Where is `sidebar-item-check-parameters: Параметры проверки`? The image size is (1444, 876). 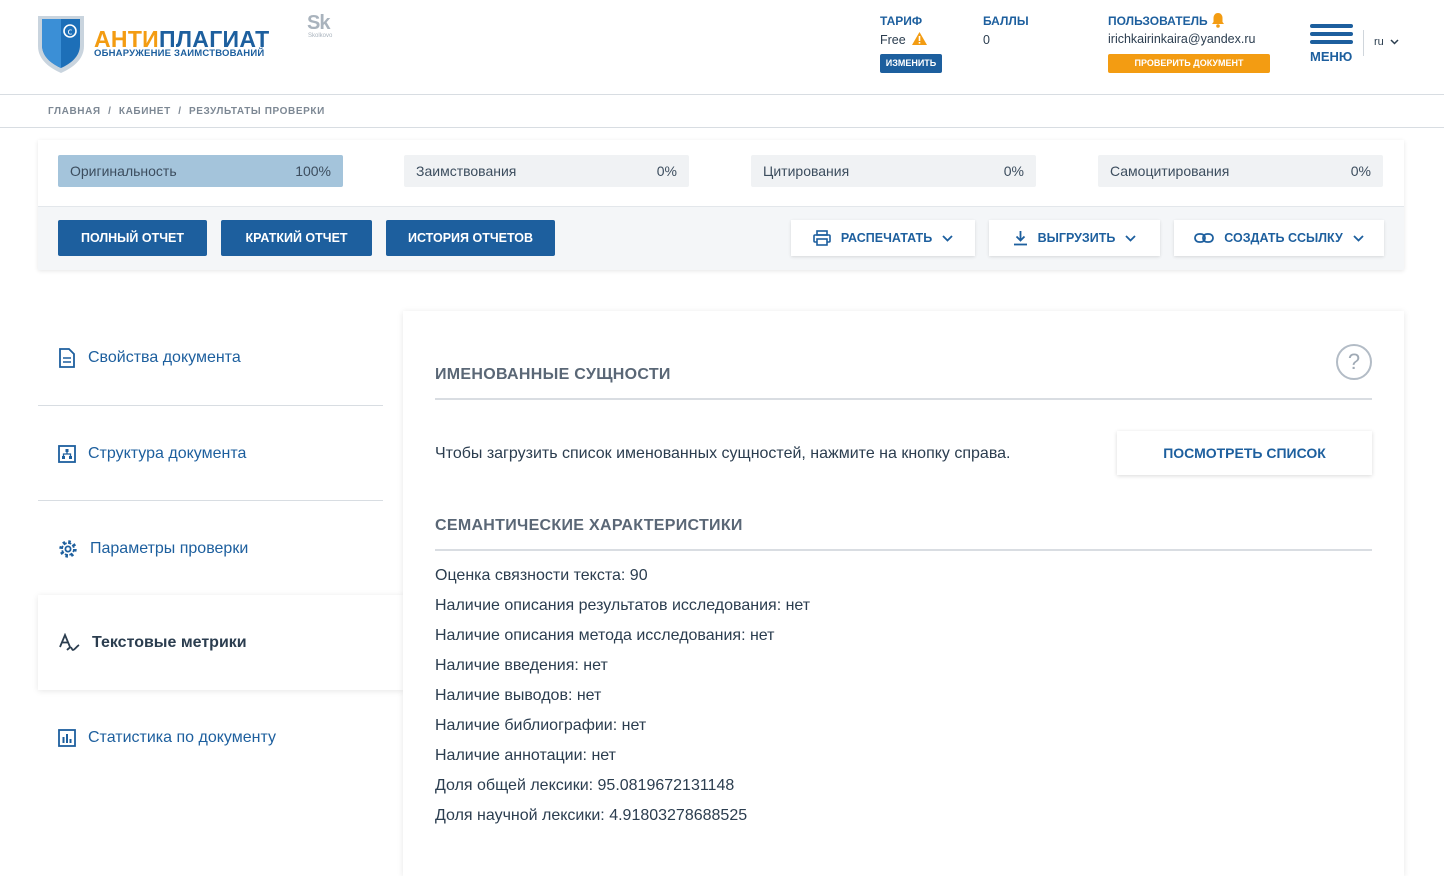
sidebar-item-check-parameters: Параметры проверки is located at coordinates (210, 548).